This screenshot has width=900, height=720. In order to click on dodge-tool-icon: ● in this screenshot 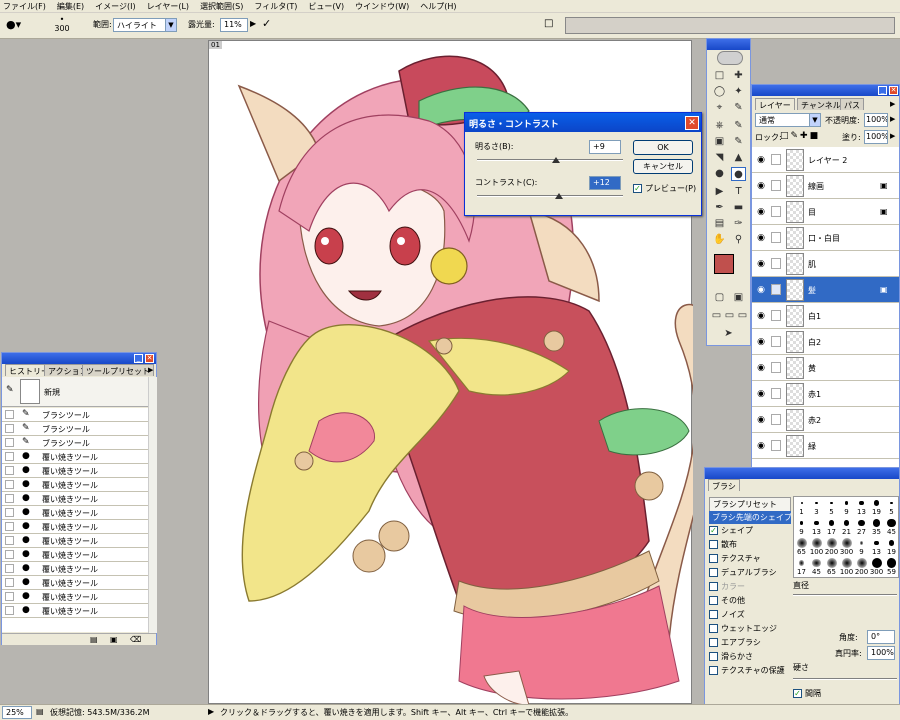, I will do `click(738, 174)`.